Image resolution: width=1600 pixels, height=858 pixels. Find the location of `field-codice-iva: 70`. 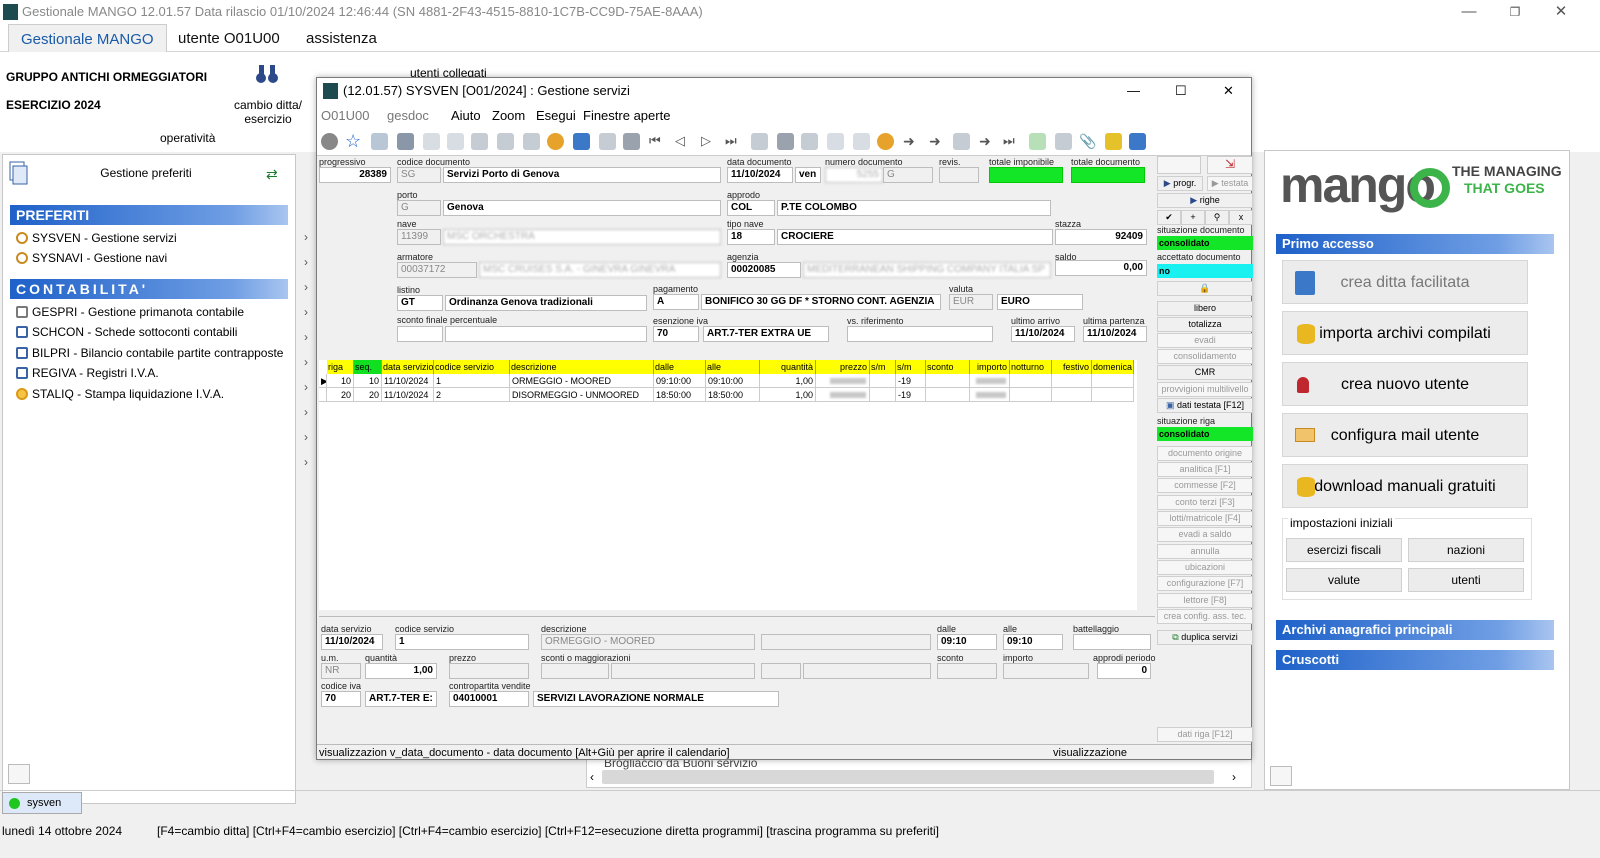

field-codice-iva: 70 is located at coordinates (341, 699).